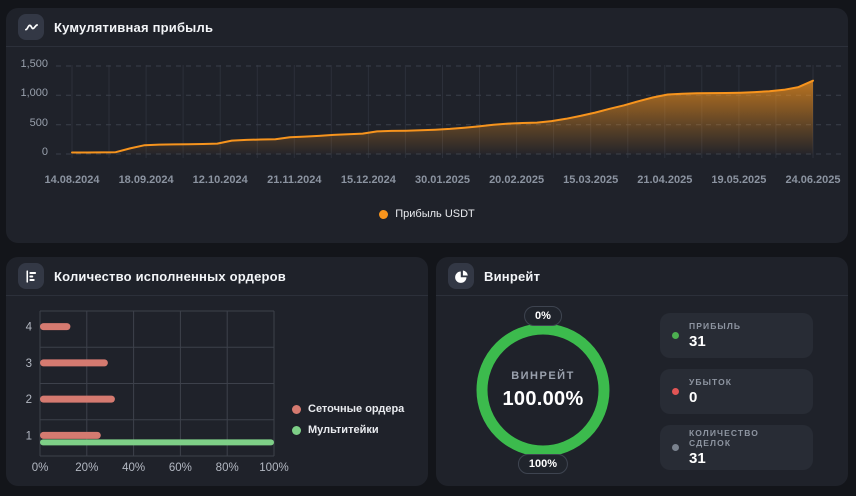  I want to click on y-tick-label: 500, so click(38, 122).